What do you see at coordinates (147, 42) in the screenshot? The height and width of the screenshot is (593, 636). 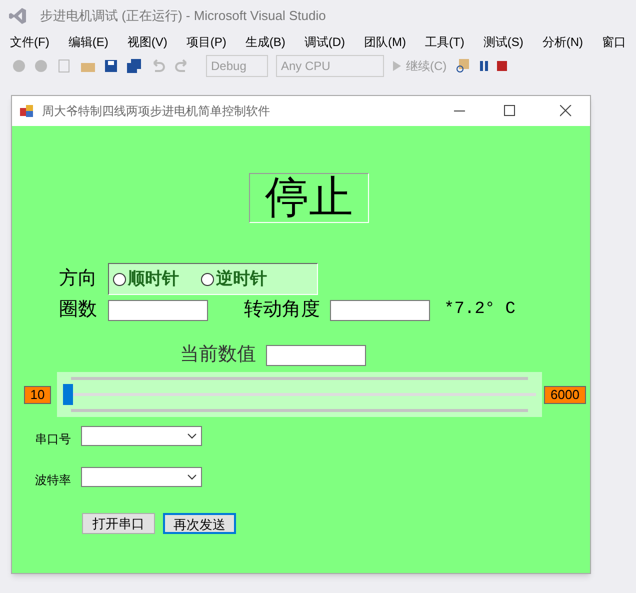 I see `menu-item: 视图(V)` at bounding box center [147, 42].